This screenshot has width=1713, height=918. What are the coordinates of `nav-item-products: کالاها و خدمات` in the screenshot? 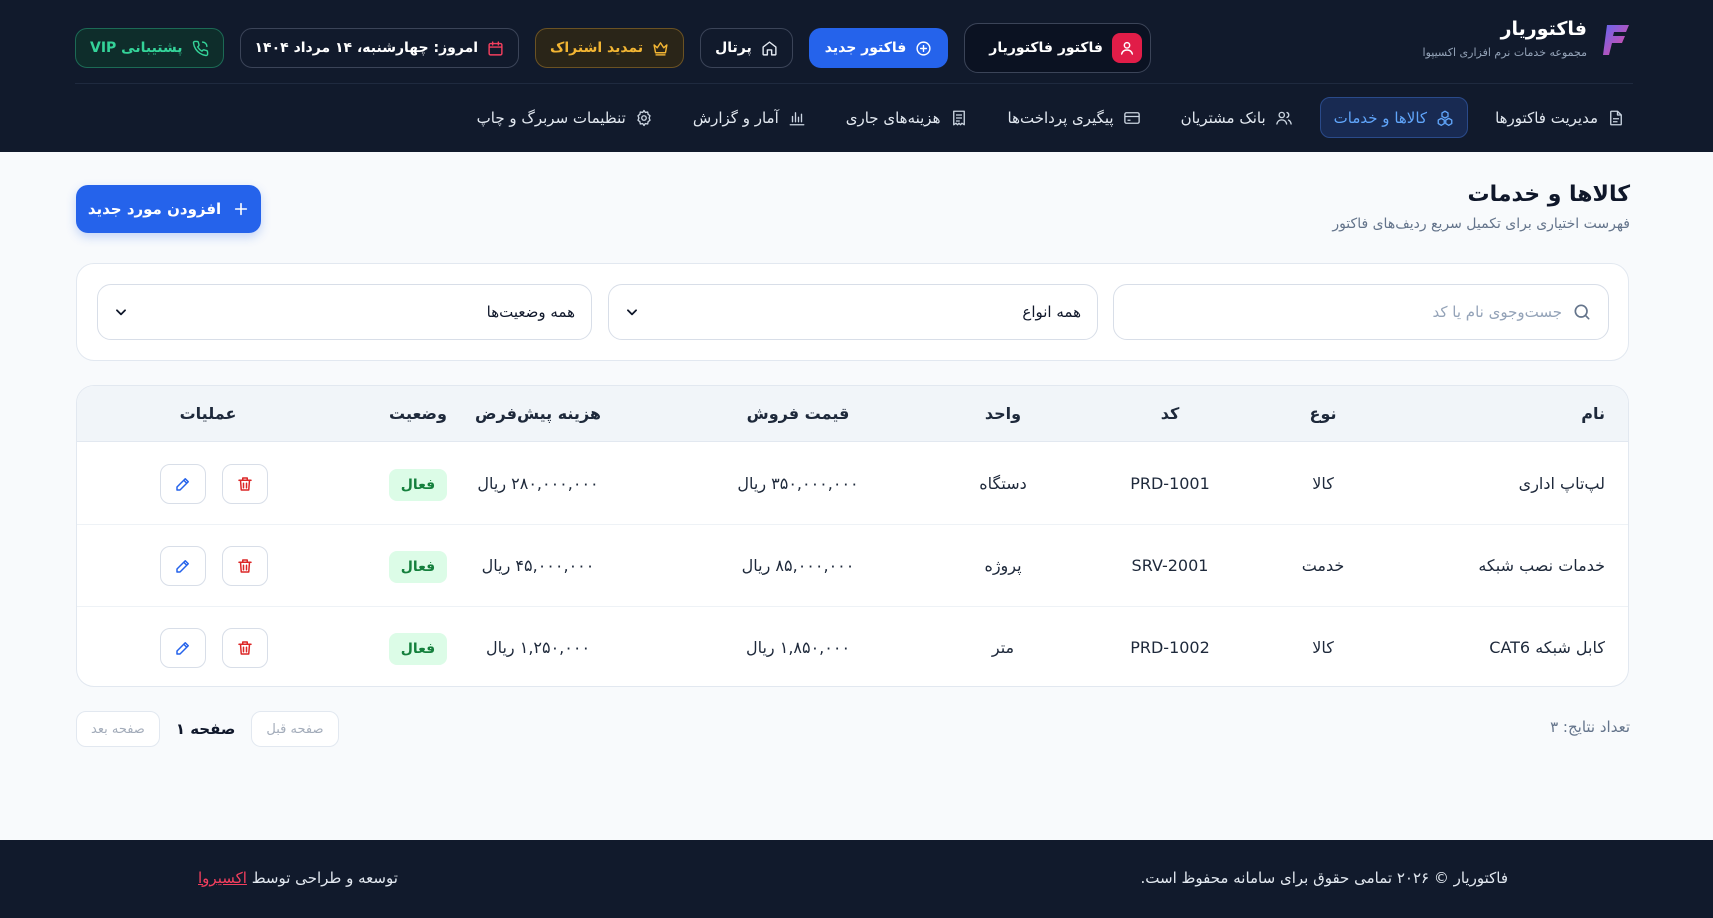 It's located at (1394, 117).